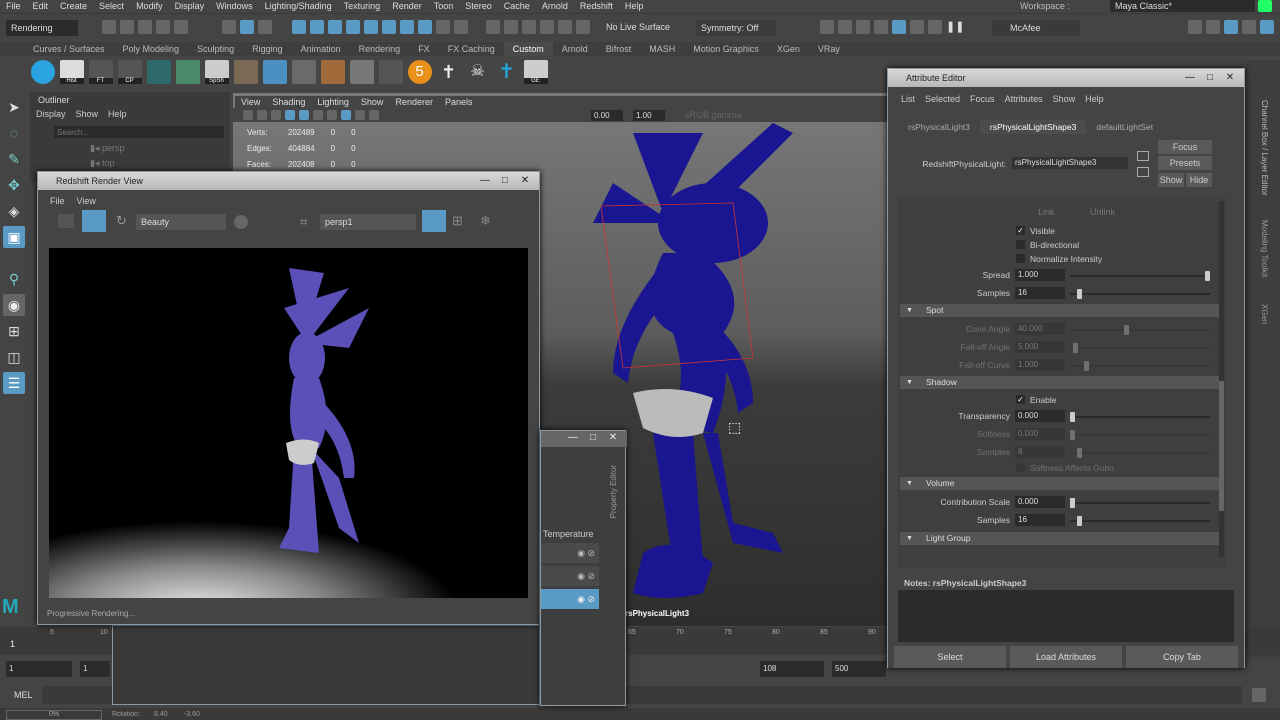 This screenshot has height=720, width=1280. What do you see at coordinates (111, 6) in the screenshot?
I see `menu-select: Select` at bounding box center [111, 6].